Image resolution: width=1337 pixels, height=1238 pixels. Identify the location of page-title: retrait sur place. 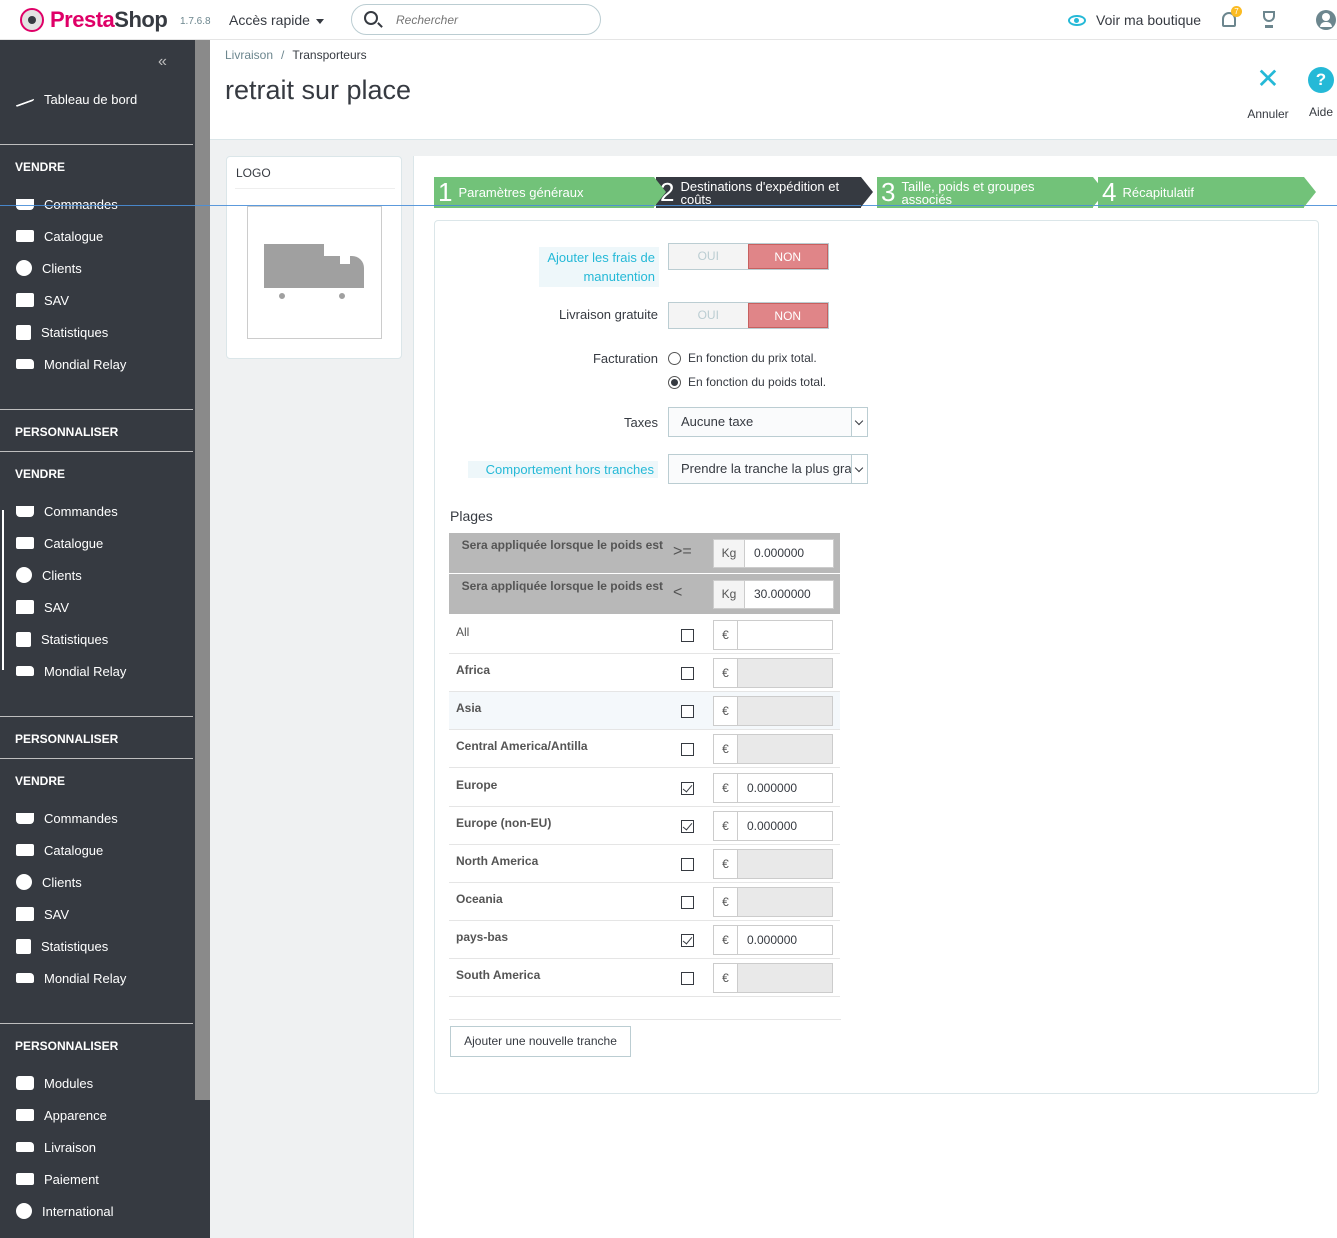
(318, 90).